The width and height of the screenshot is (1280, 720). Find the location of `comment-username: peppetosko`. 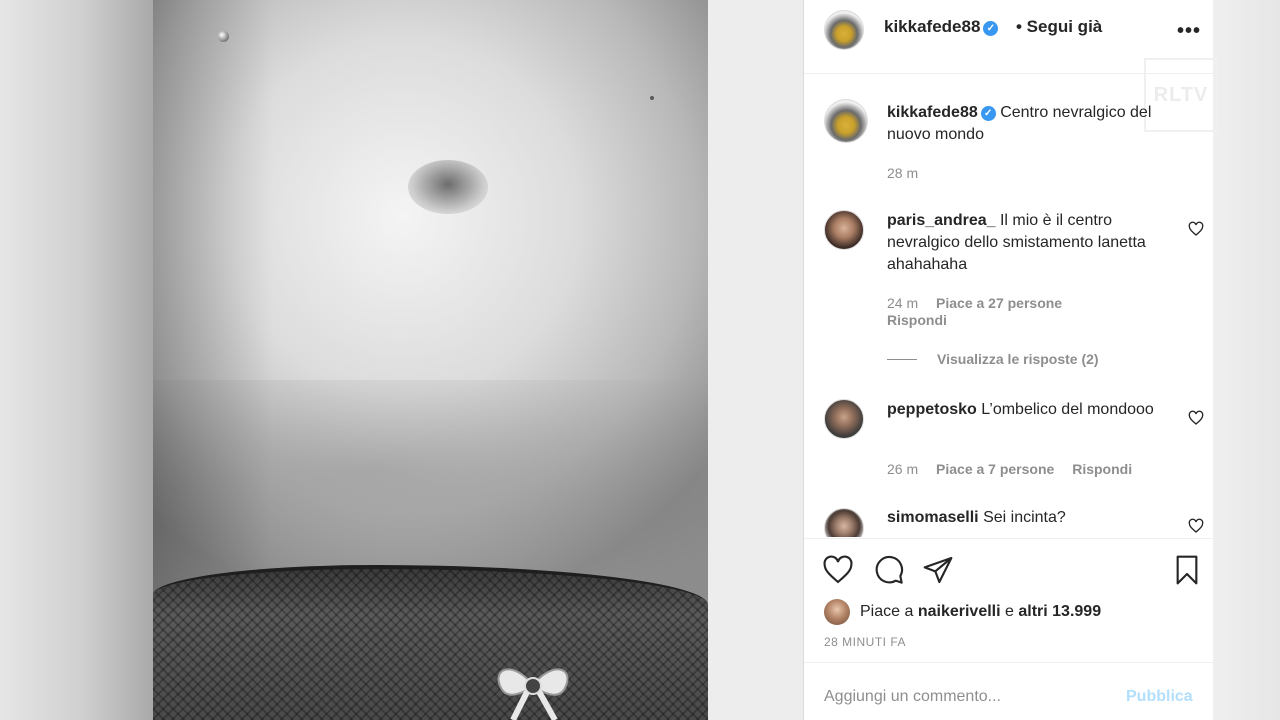

comment-username: peppetosko is located at coordinates (932, 409).